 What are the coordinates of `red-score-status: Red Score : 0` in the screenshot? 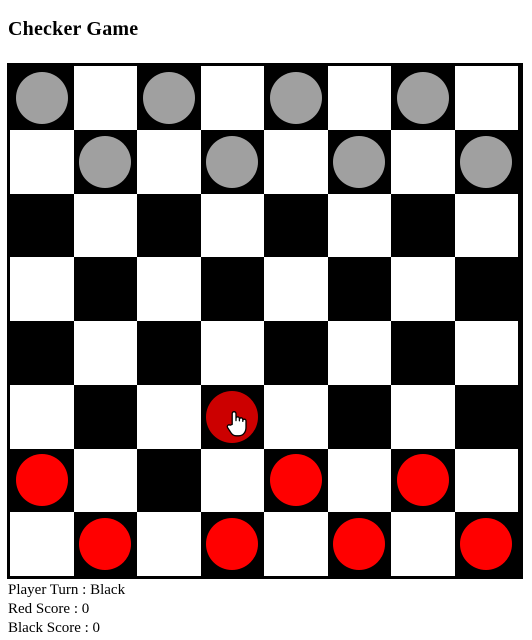 It's located at (49, 609).